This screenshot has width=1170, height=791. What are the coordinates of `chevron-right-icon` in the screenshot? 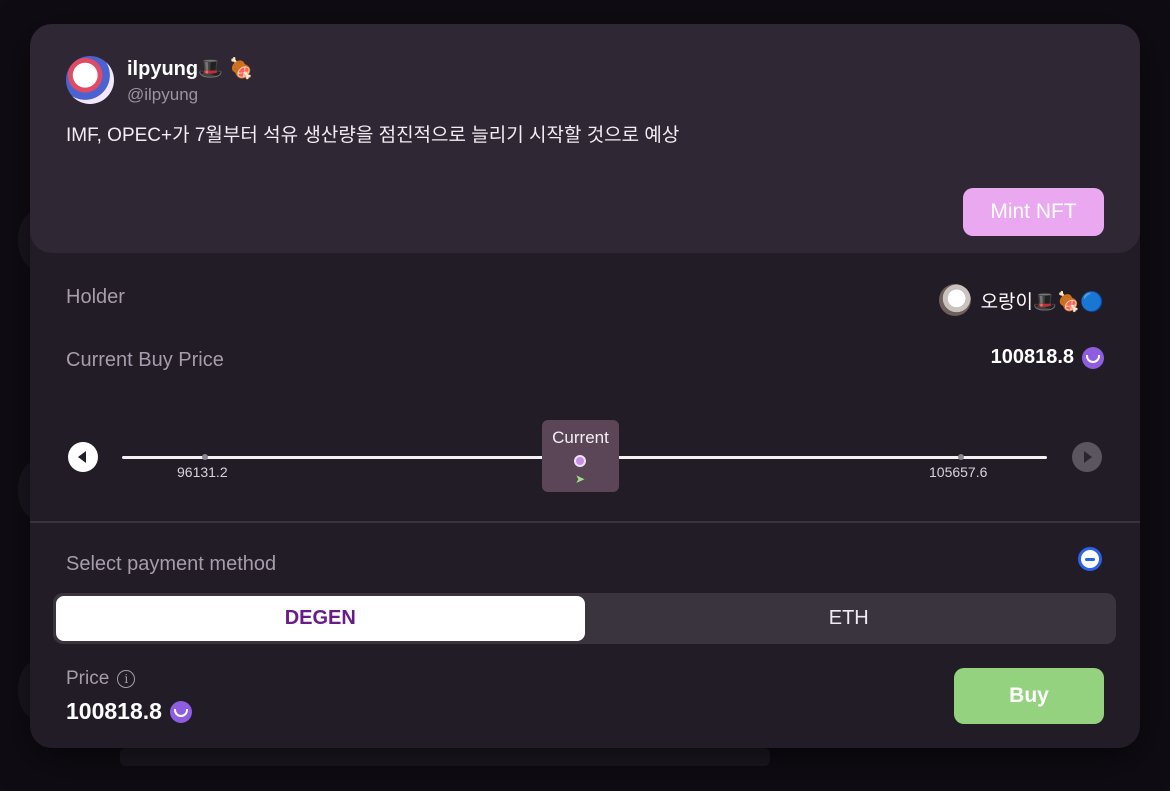 It's located at (1088, 457).